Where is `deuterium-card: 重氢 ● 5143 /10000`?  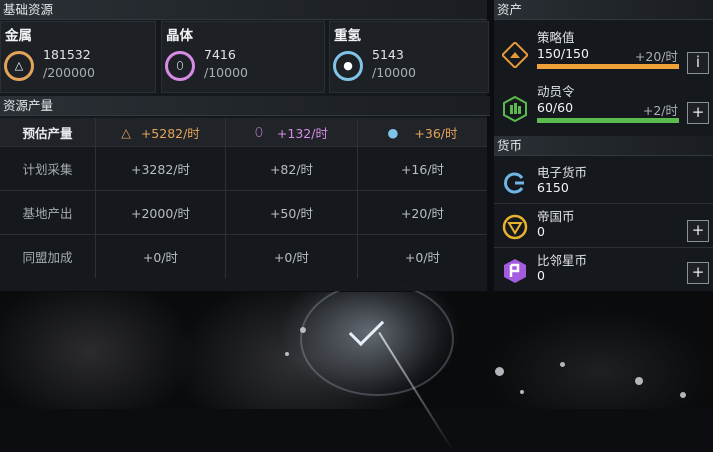 deuterium-card: 重氢 ● 5143 /10000 is located at coordinates (409, 57).